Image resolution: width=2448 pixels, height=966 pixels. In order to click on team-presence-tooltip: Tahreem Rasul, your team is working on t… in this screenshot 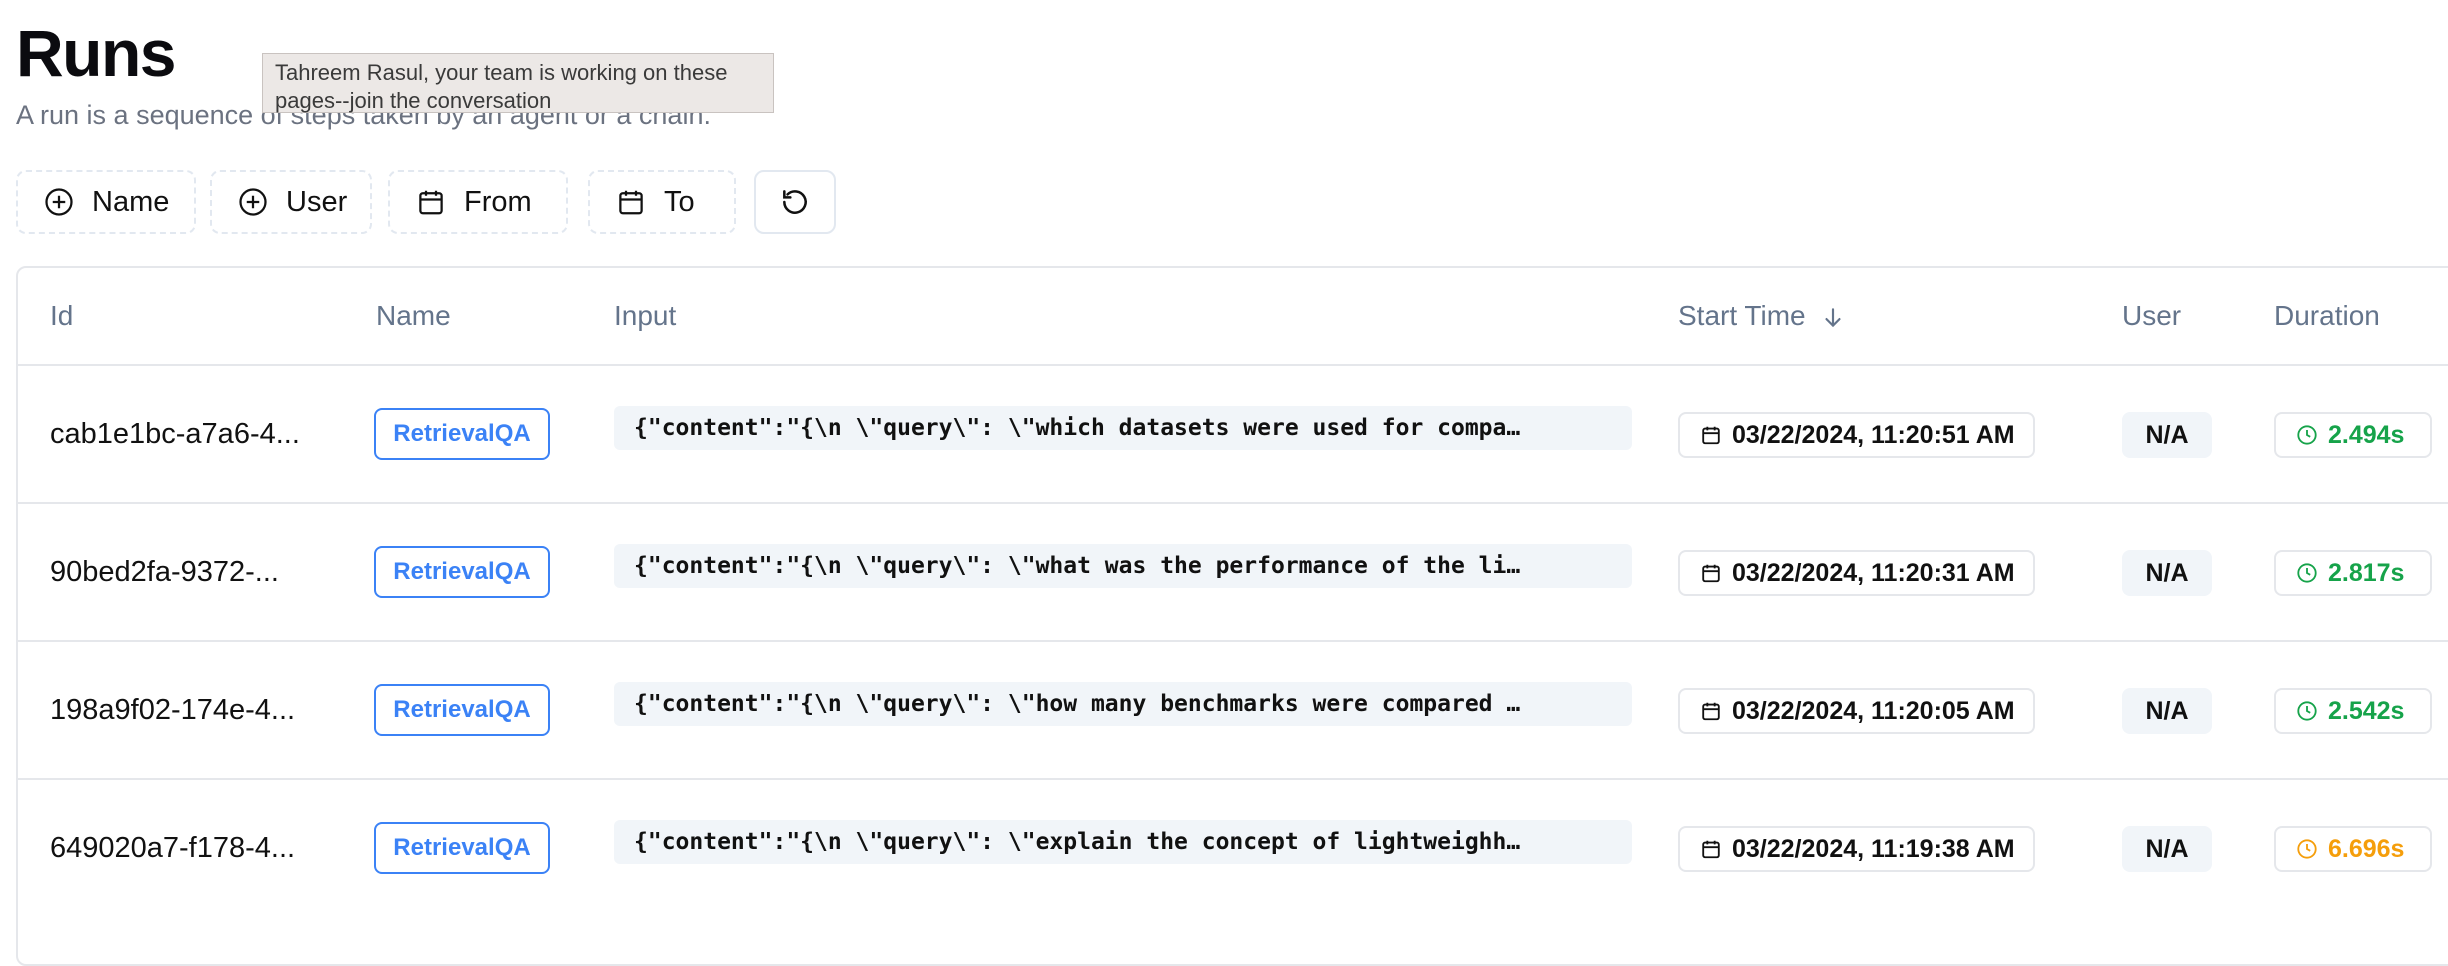, I will do `click(518, 83)`.